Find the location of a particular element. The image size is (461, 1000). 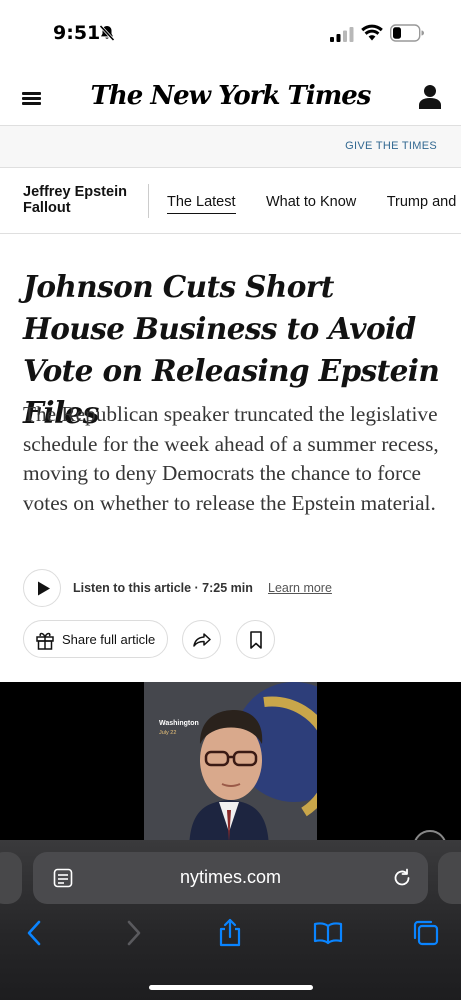

tabs-icon is located at coordinates (426, 933).